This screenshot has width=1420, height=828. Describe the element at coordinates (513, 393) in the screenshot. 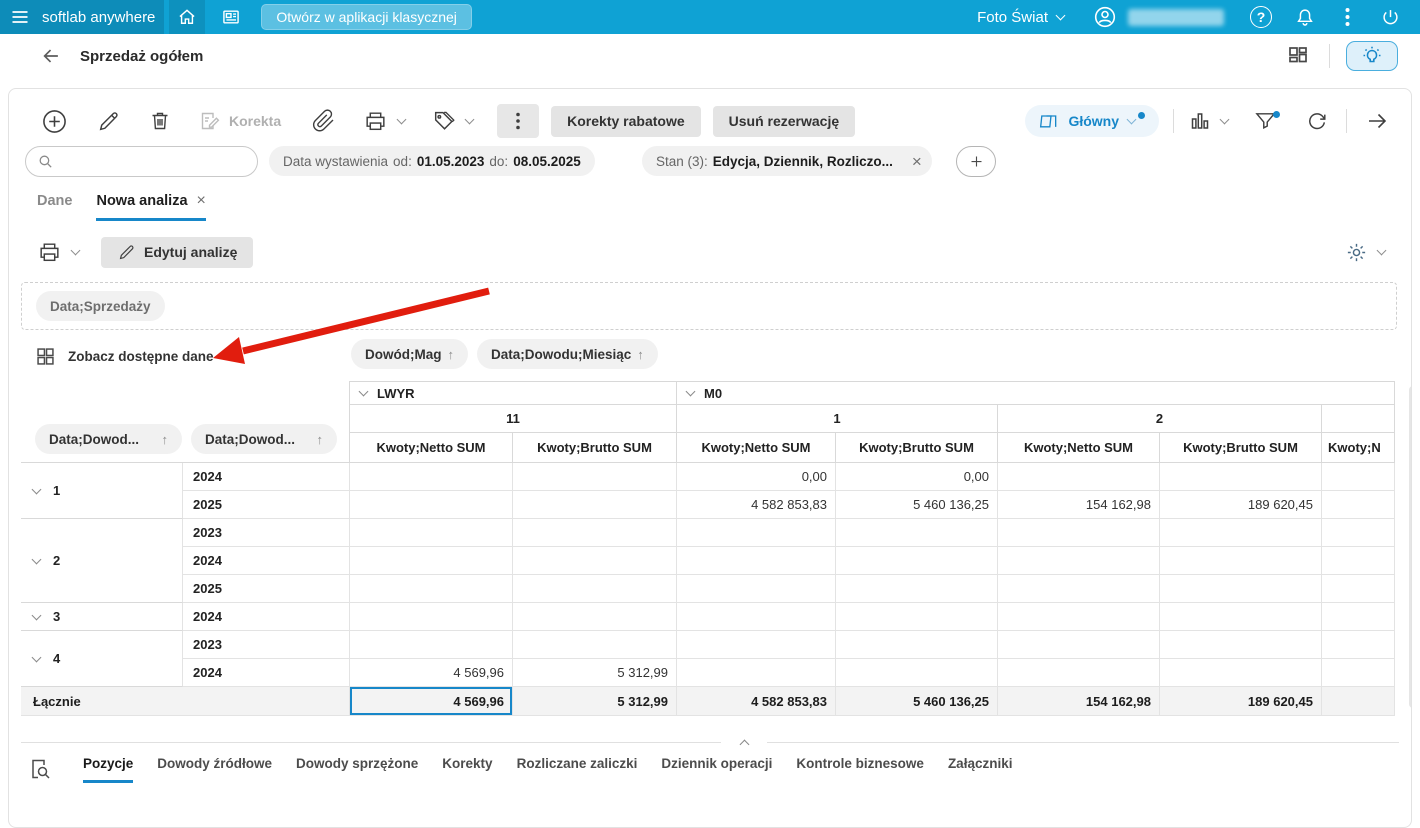

I see `col-group-header-lwyr: LWYR` at that location.